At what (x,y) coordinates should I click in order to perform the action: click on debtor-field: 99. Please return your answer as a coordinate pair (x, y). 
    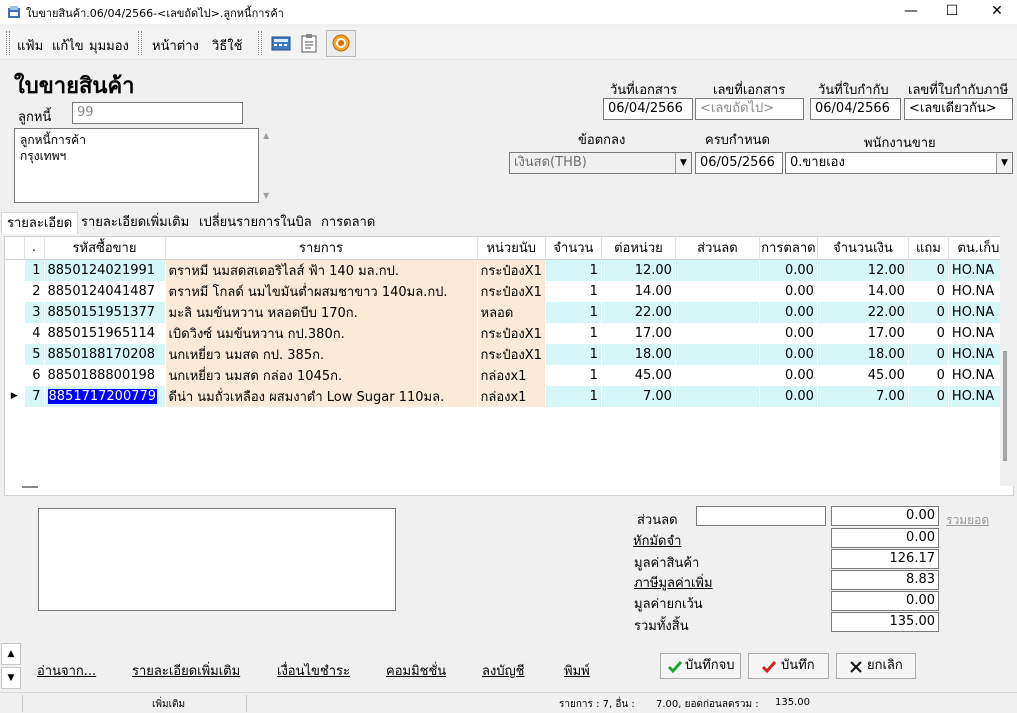
    Looking at the image, I should click on (157, 113).